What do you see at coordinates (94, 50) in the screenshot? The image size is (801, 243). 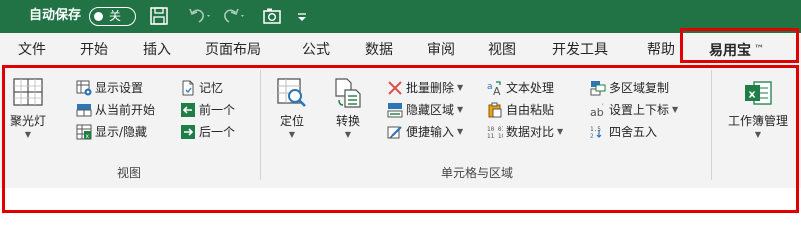 I see `tab-home: 开始` at bounding box center [94, 50].